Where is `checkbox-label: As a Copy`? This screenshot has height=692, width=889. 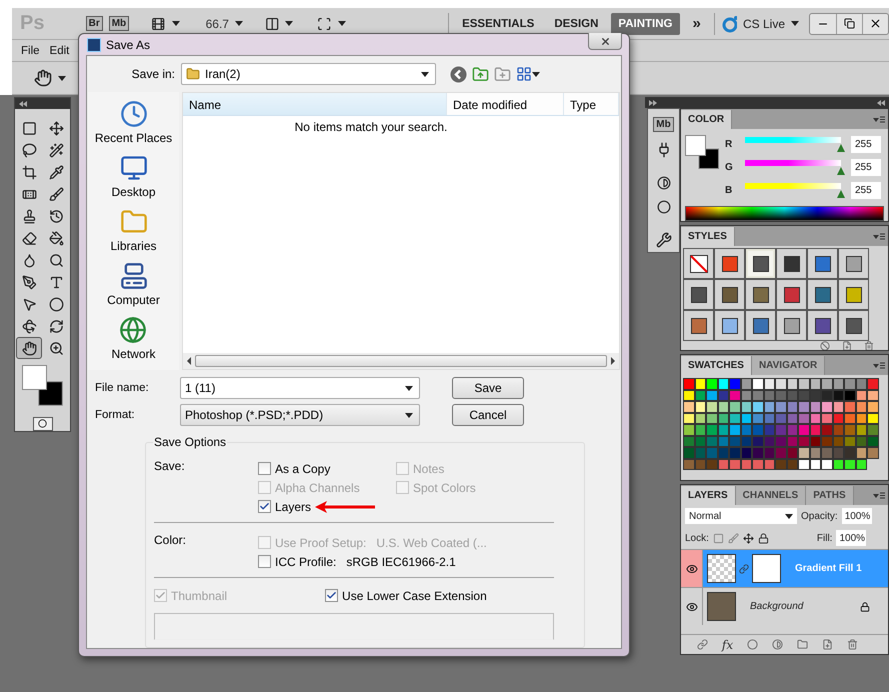 checkbox-label: As a Copy is located at coordinates (302, 469).